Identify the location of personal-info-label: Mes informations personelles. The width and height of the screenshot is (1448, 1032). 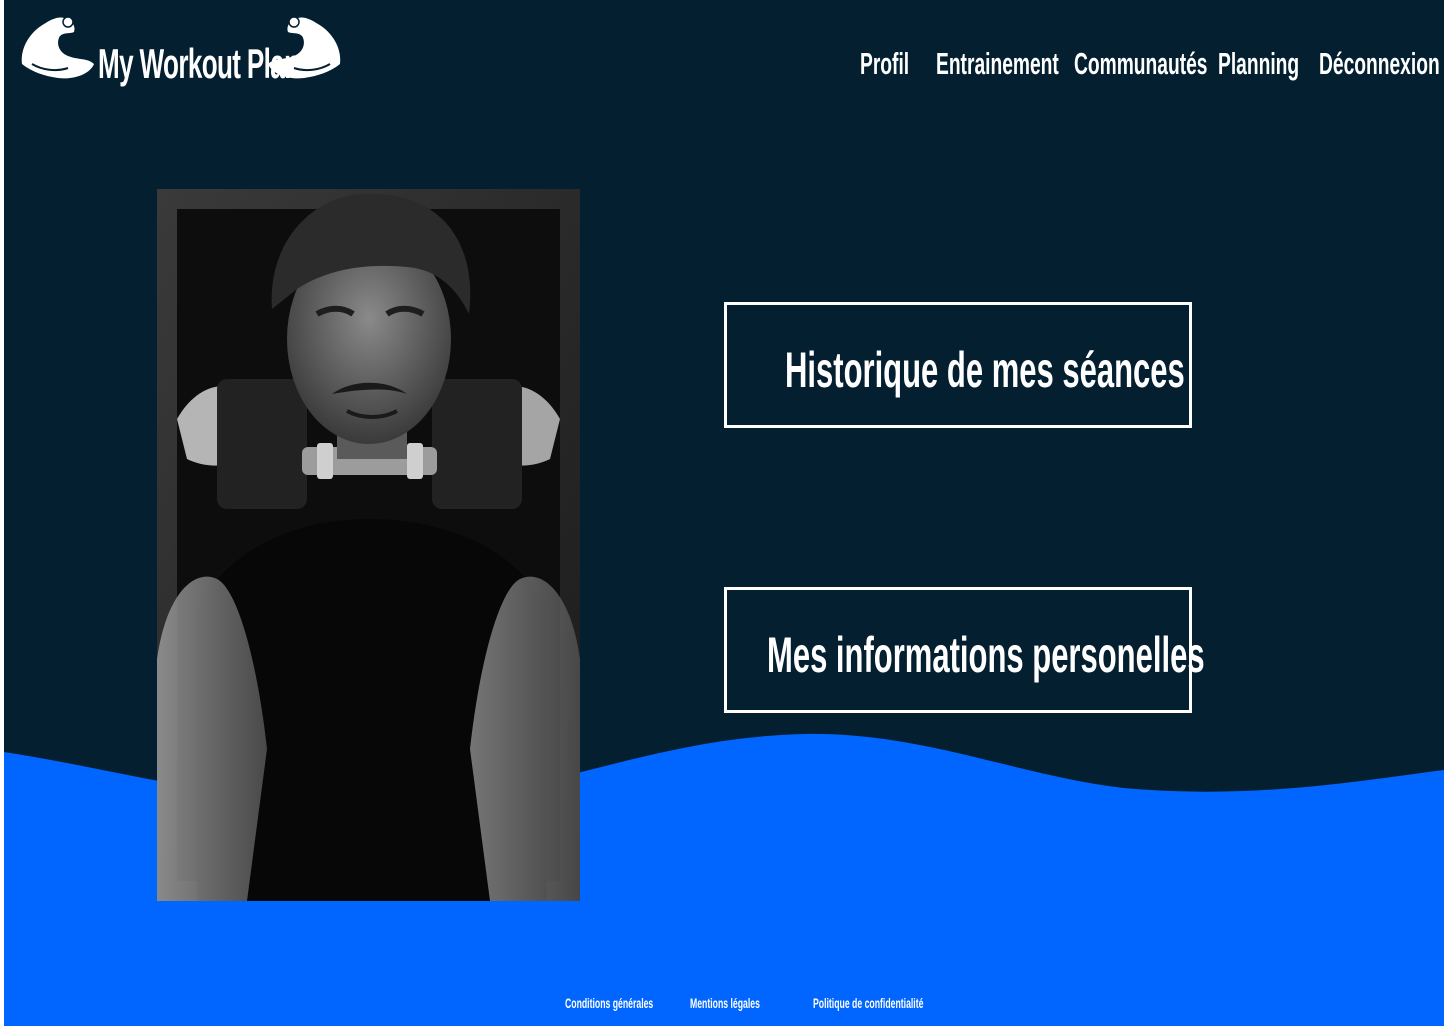
(986, 655).